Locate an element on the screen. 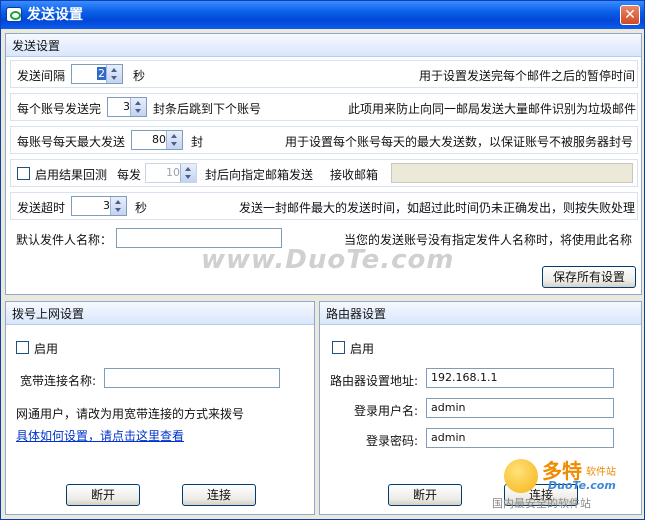 The width and height of the screenshot is (645, 520). timeout-value: 3 is located at coordinates (106, 205).